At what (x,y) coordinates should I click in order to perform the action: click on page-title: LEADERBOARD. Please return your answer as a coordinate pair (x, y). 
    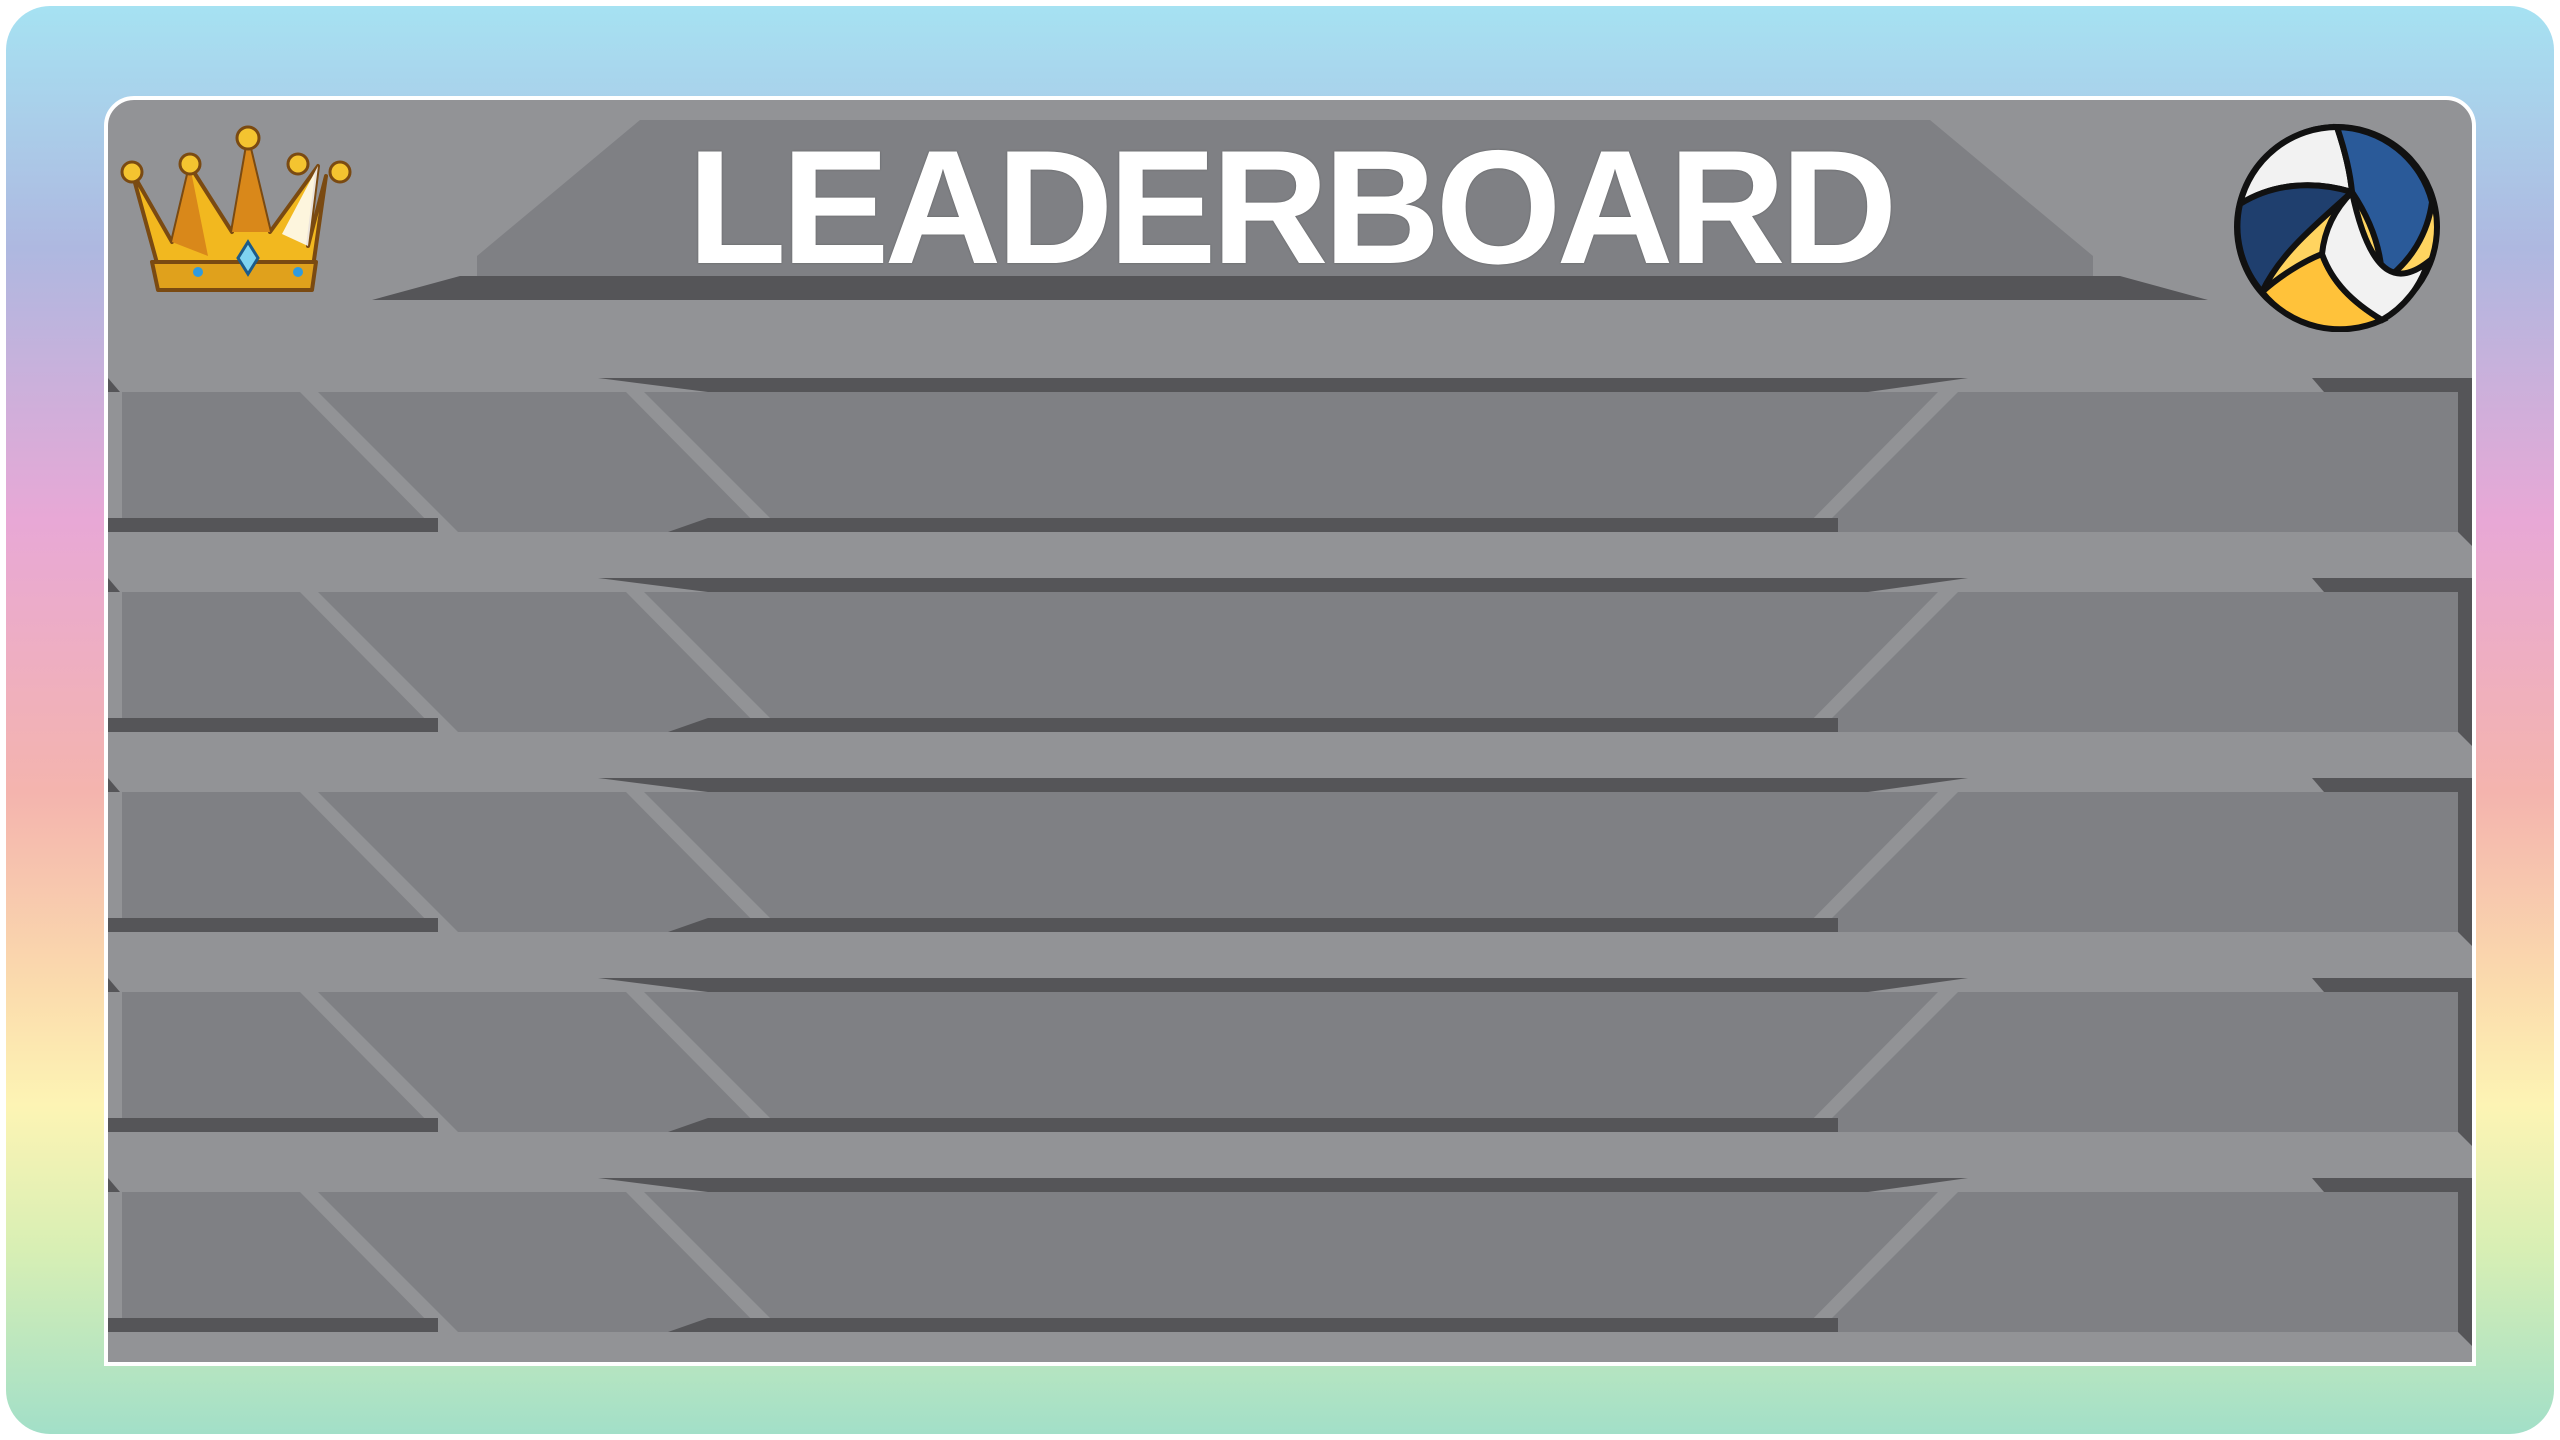
    Looking at the image, I should click on (1292, 207).